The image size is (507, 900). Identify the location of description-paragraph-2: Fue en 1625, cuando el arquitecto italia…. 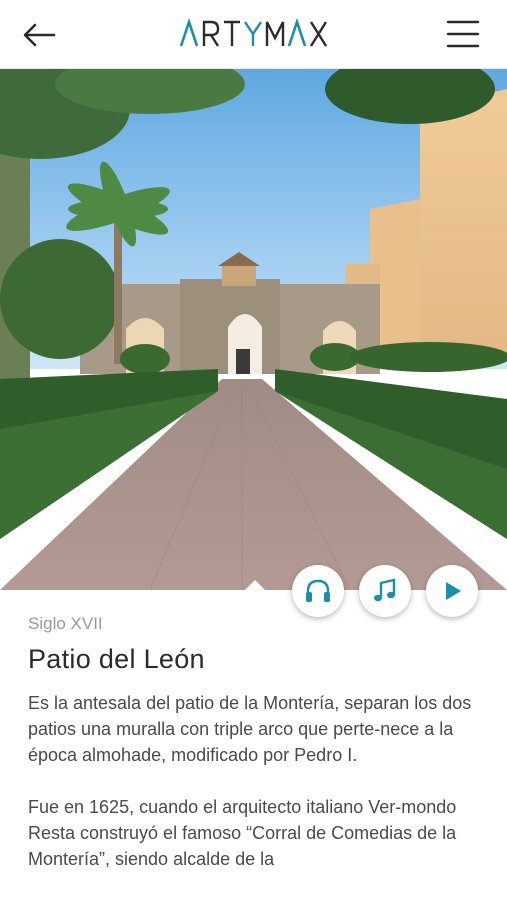
(242, 833).